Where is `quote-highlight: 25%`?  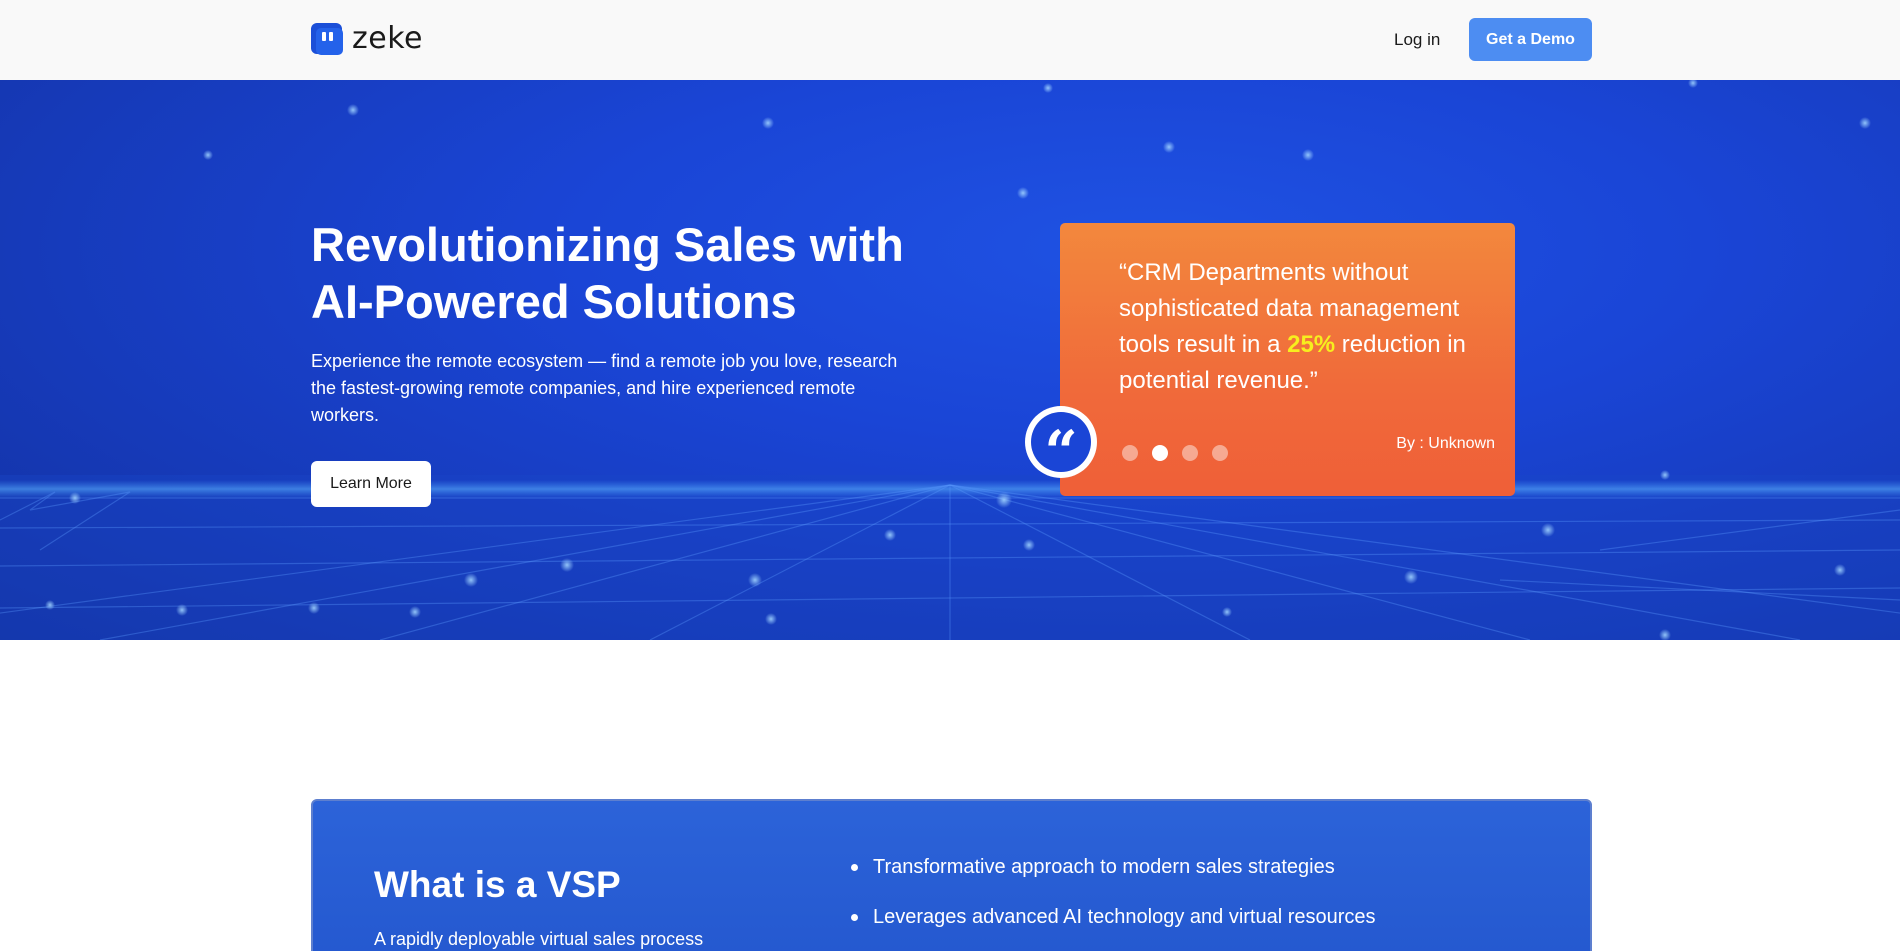
quote-highlight: 25% is located at coordinates (1311, 344).